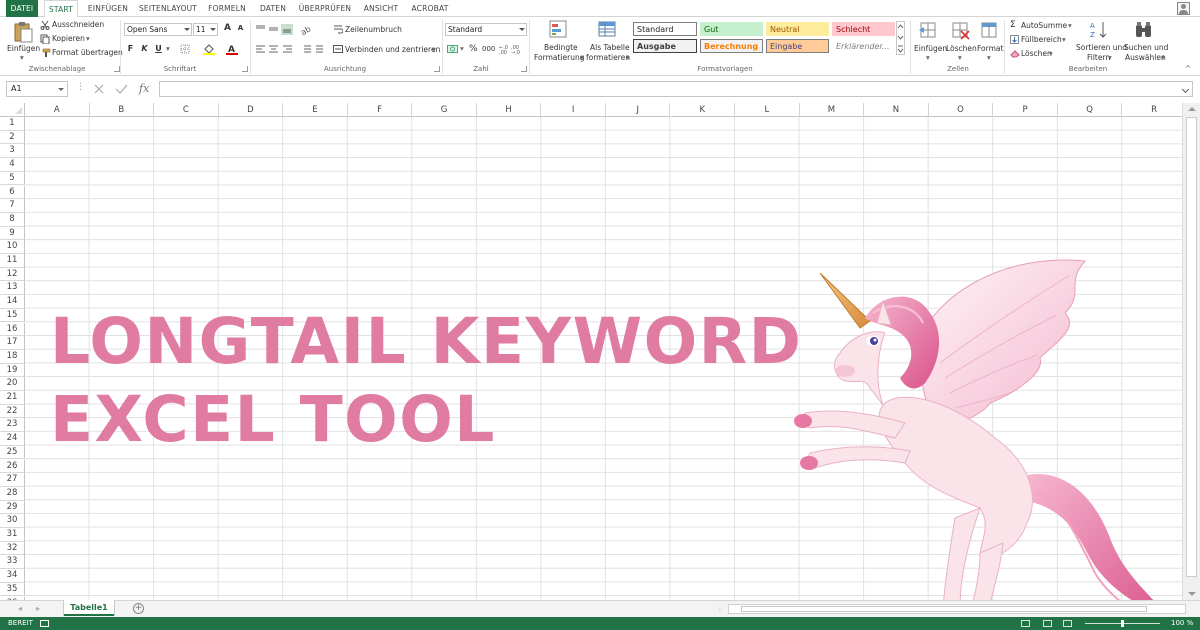  Describe the element at coordinates (121, 89) in the screenshot. I see `confirm-icon` at that location.